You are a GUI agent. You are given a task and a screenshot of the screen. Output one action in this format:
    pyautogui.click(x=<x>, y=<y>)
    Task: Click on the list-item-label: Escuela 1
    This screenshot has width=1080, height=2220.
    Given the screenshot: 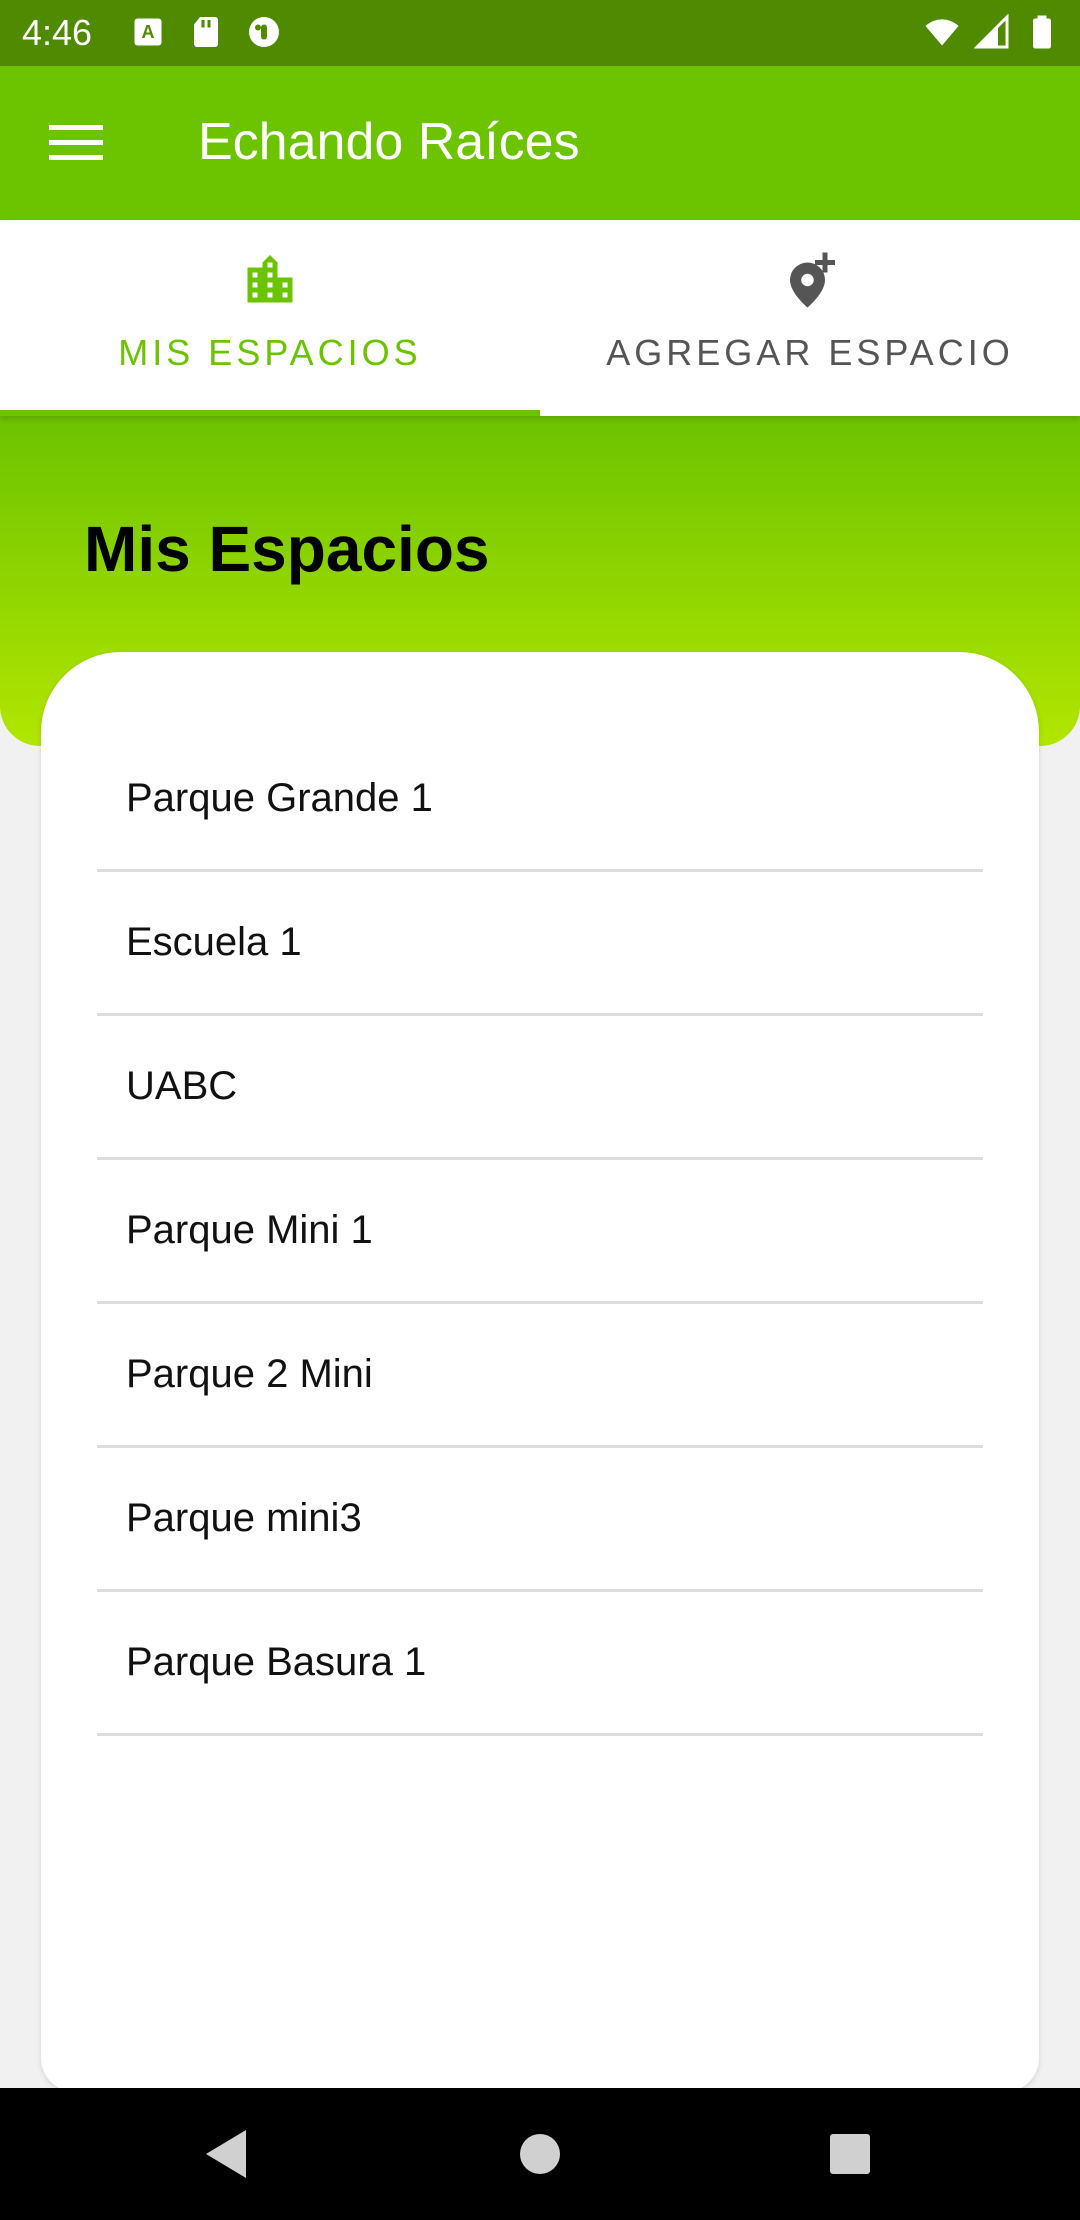 What is the action you would take?
    pyautogui.click(x=214, y=942)
    